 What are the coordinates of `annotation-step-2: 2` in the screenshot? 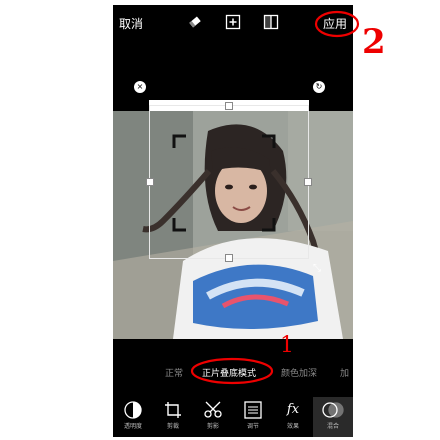 It's located at (374, 42).